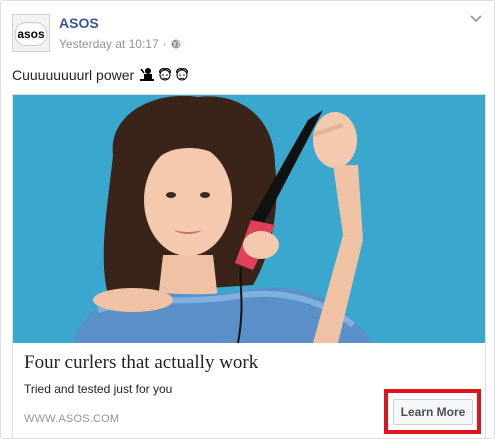  What do you see at coordinates (79, 23) in the screenshot?
I see `page-name-link: ASOS` at bounding box center [79, 23].